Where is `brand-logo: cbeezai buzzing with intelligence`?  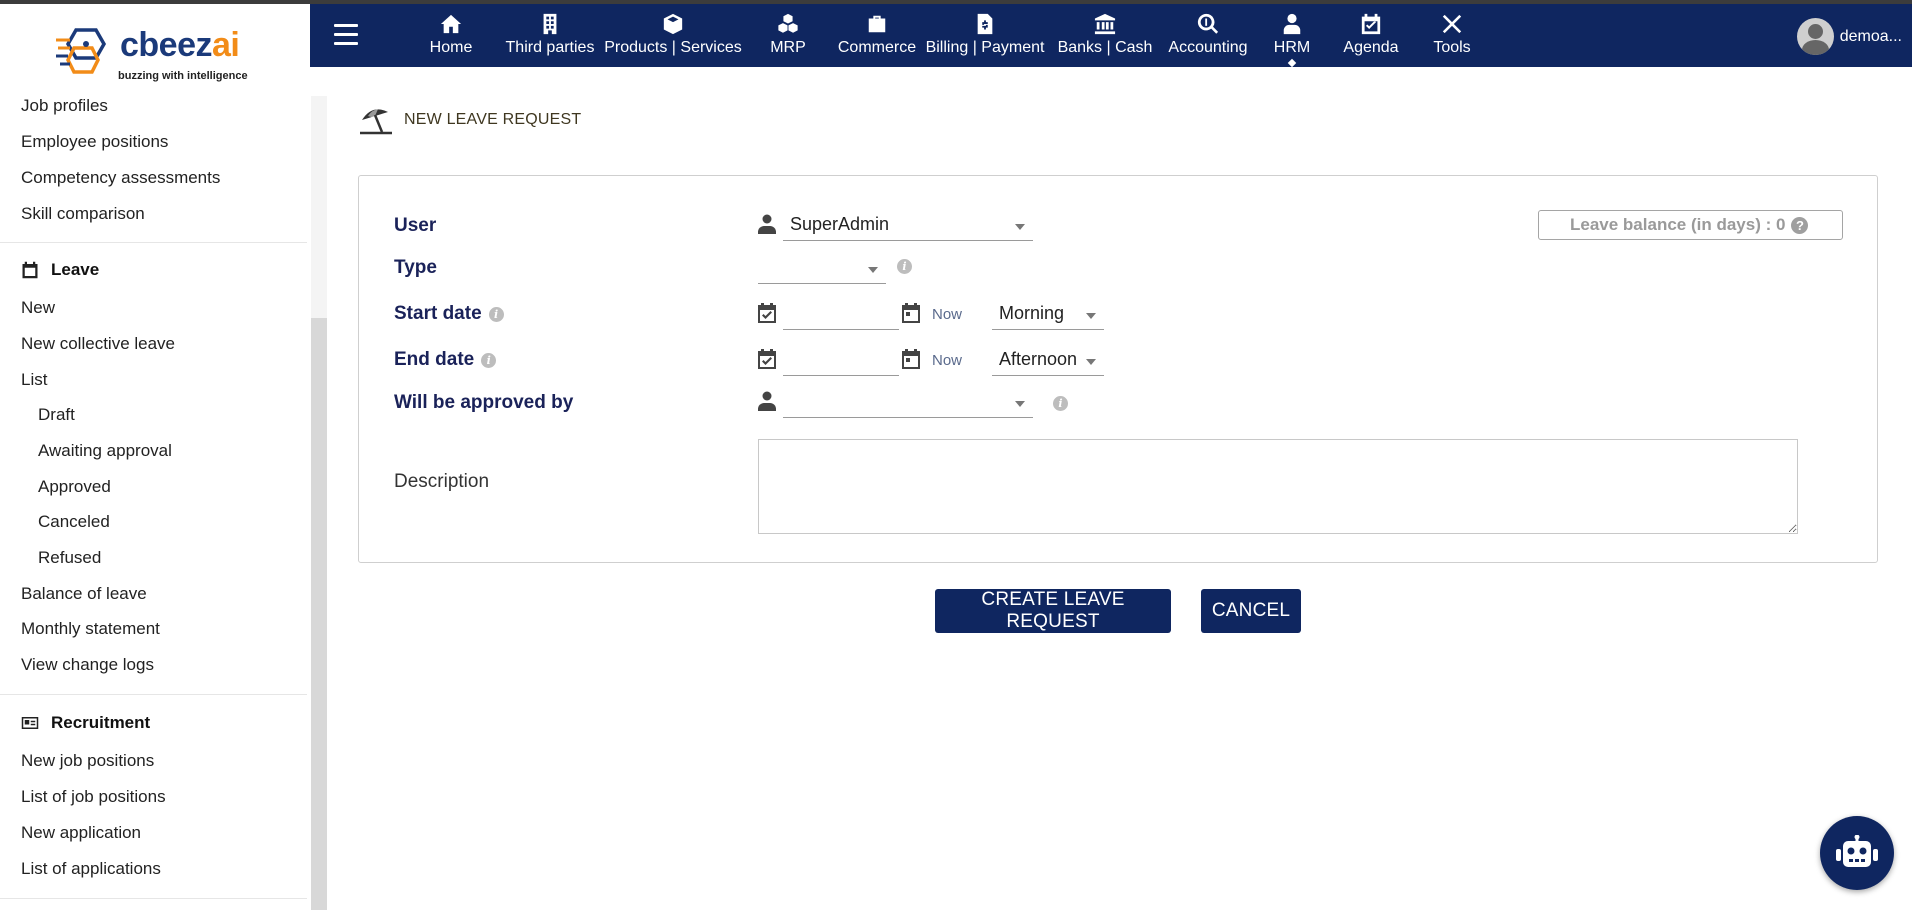
brand-logo: cbeezai buzzing with intelligence is located at coordinates (161, 57).